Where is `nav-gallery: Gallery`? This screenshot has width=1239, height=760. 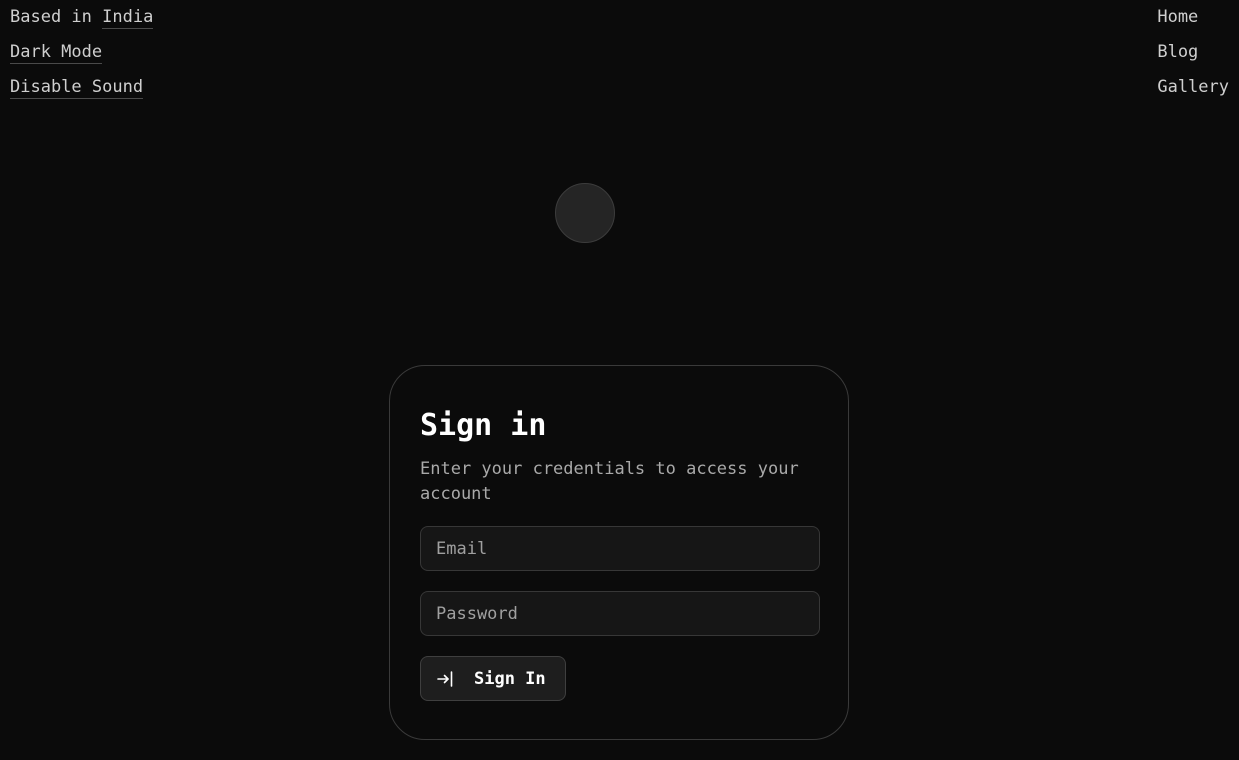 nav-gallery: Gallery is located at coordinates (1193, 87).